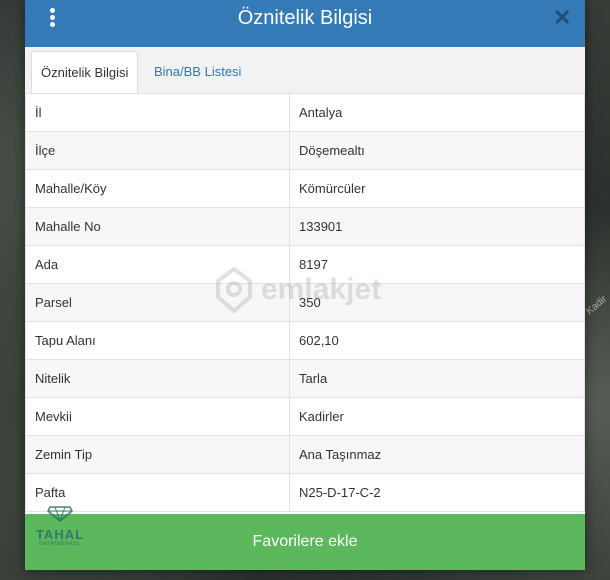 The height and width of the screenshot is (580, 610). I want to click on table-row: Ada 8197, so click(305, 264).